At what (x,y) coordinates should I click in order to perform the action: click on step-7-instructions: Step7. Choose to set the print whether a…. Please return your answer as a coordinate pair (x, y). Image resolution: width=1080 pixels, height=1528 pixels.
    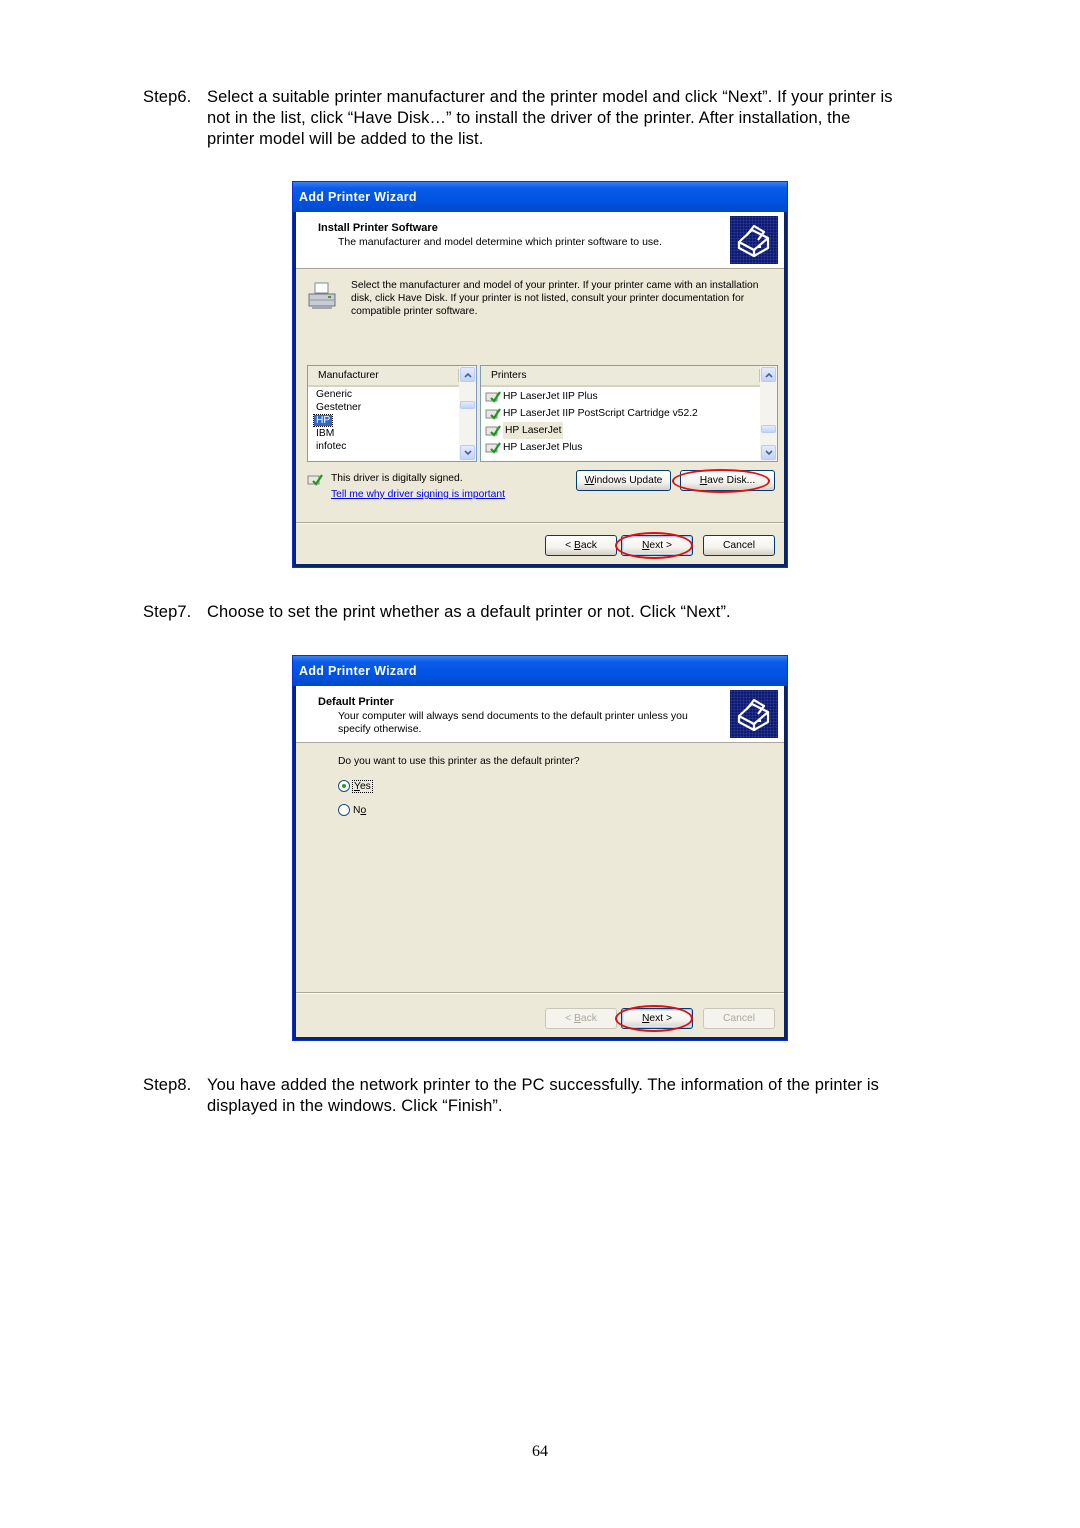
    Looking at the image, I should click on (573, 612).